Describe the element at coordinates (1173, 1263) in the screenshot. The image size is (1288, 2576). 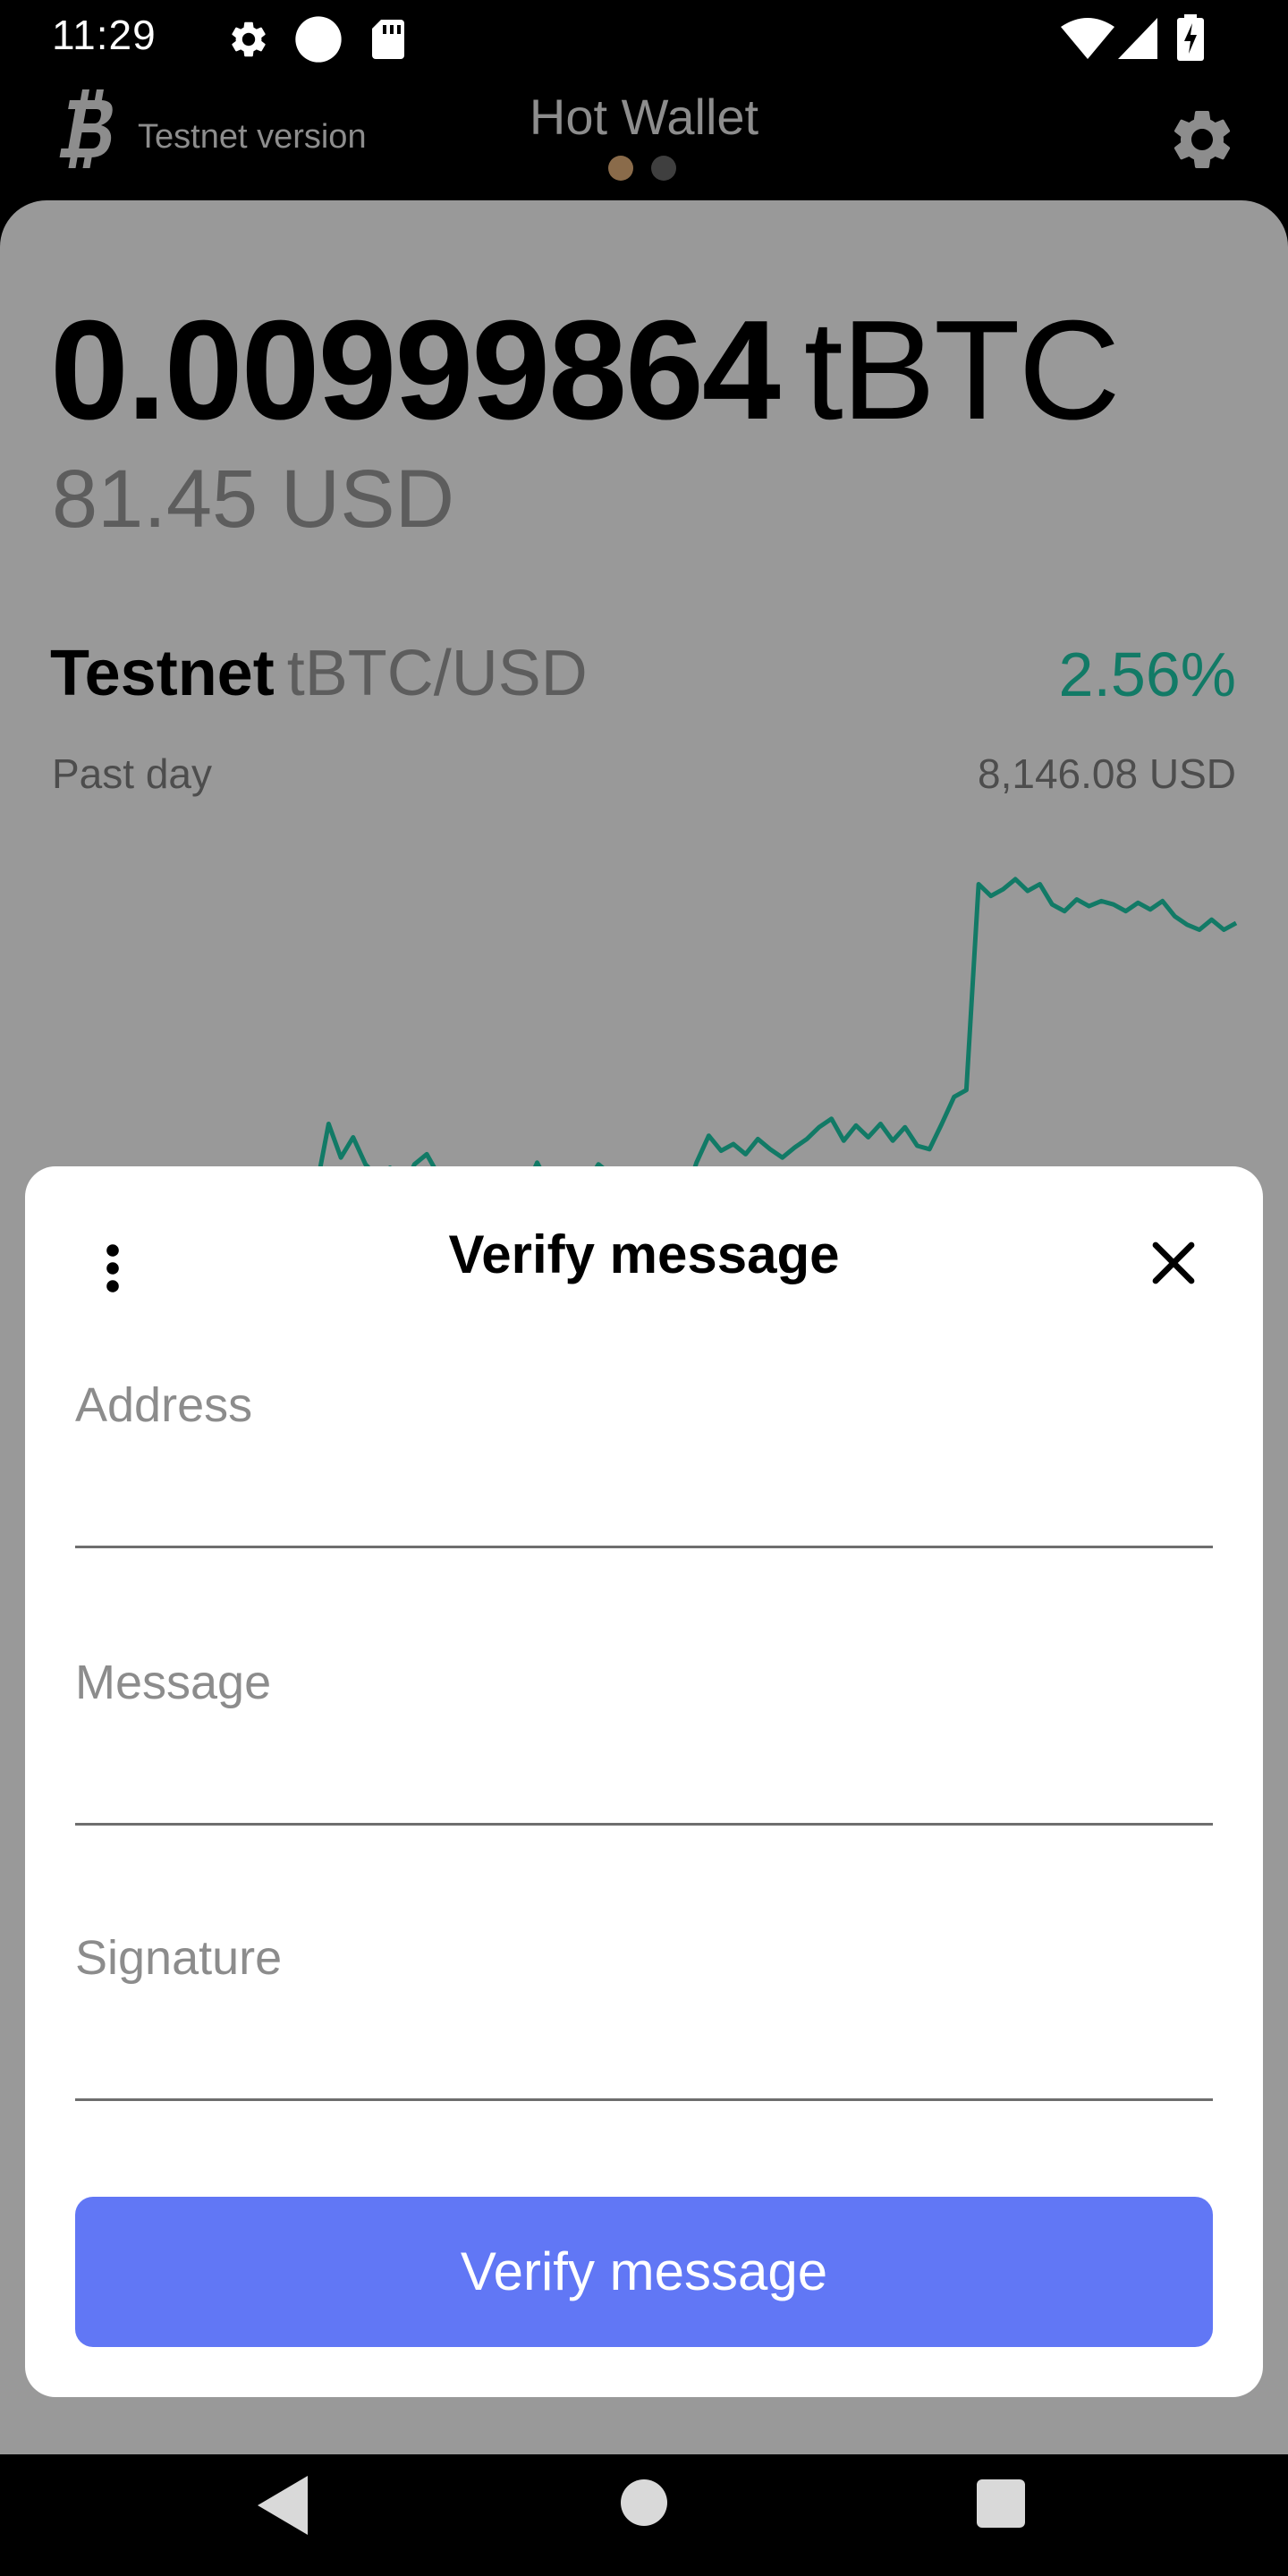
I see `close-icon` at that location.